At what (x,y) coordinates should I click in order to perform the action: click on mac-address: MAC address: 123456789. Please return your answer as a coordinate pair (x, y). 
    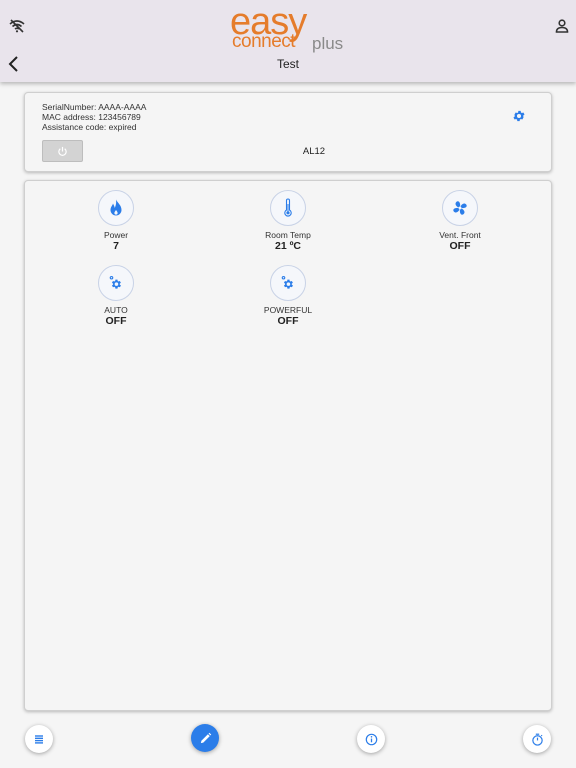
    Looking at the image, I should click on (91, 117).